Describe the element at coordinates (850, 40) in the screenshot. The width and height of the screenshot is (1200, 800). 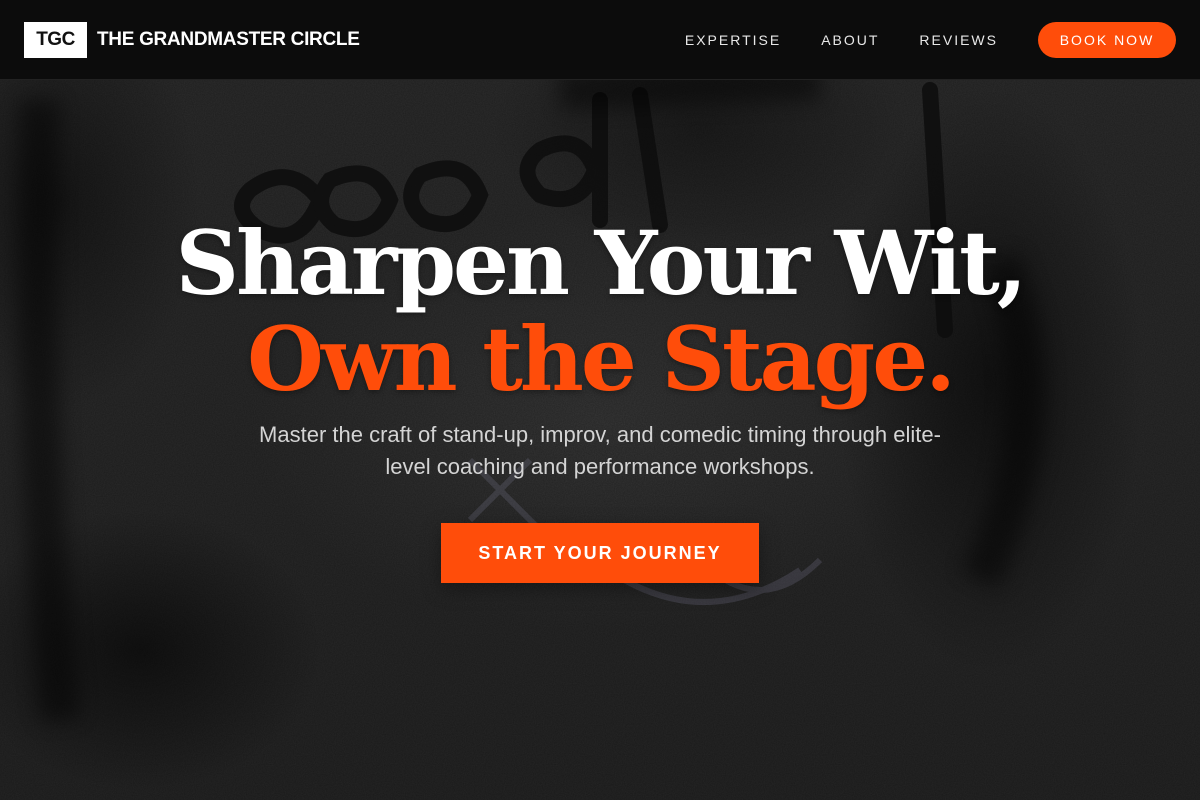
I see `nav-link-about: ABOUT` at that location.